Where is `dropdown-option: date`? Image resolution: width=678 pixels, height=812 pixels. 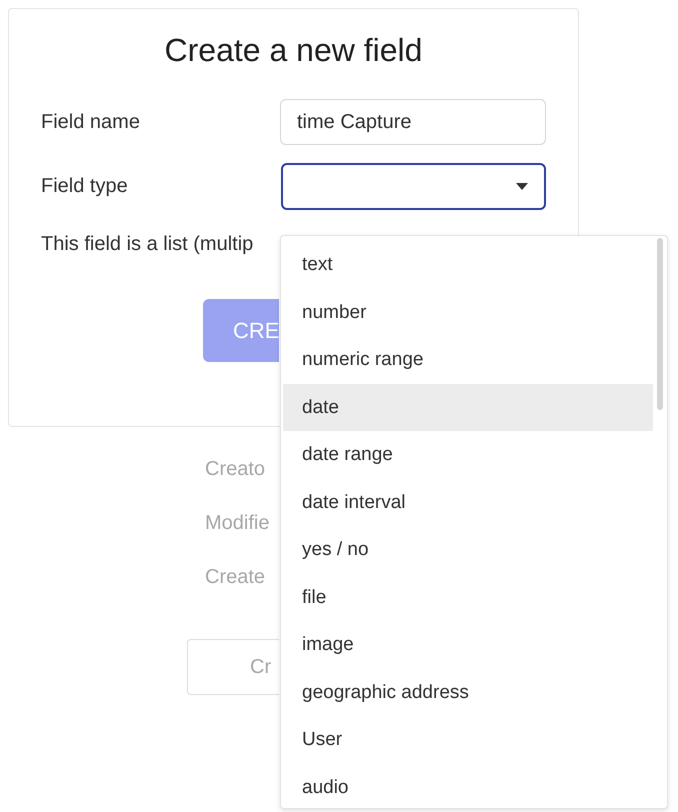 dropdown-option: date is located at coordinates (468, 407).